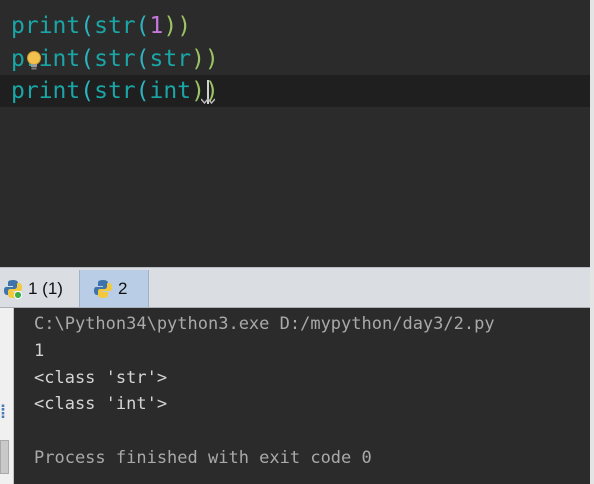 The width and height of the screenshot is (594, 484). Describe the element at coordinates (101, 404) in the screenshot. I see `console-line: <class 'int'>` at that location.